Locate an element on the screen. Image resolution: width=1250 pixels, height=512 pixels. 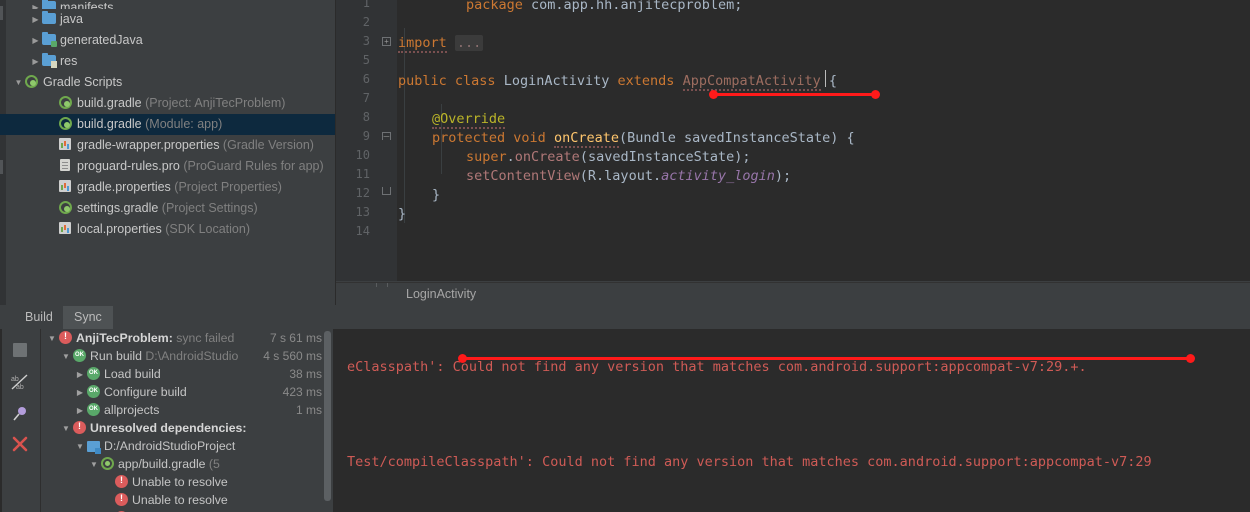
tree-item-local-properties: ▶local.properties (SDK Location) is located at coordinates (167, 229).